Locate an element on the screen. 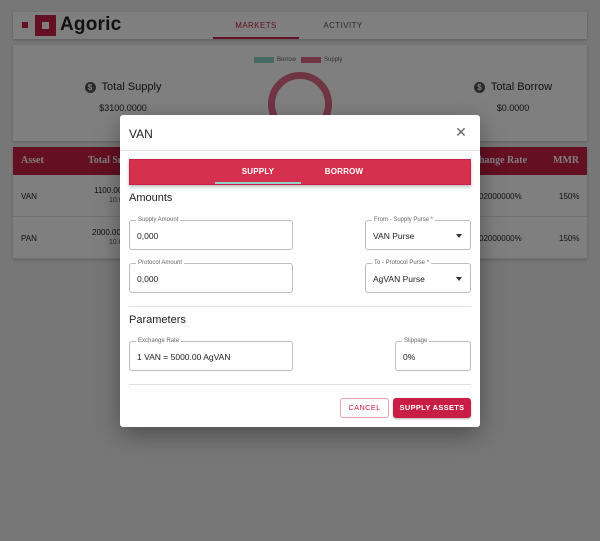 This screenshot has width=600, height=541. supply-amount-value: 0,000 is located at coordinates (148, 236).